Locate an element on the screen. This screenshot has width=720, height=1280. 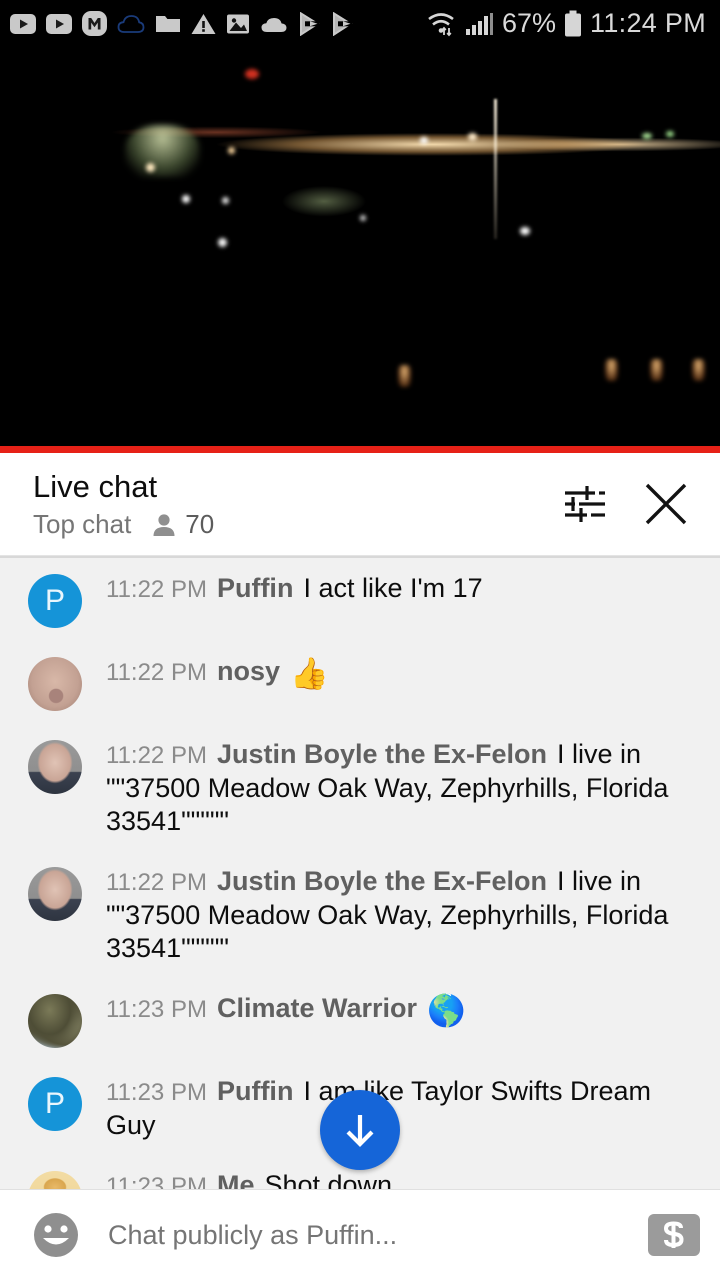
clock-label: 11:24 PM is located at coordinates (648, 23).